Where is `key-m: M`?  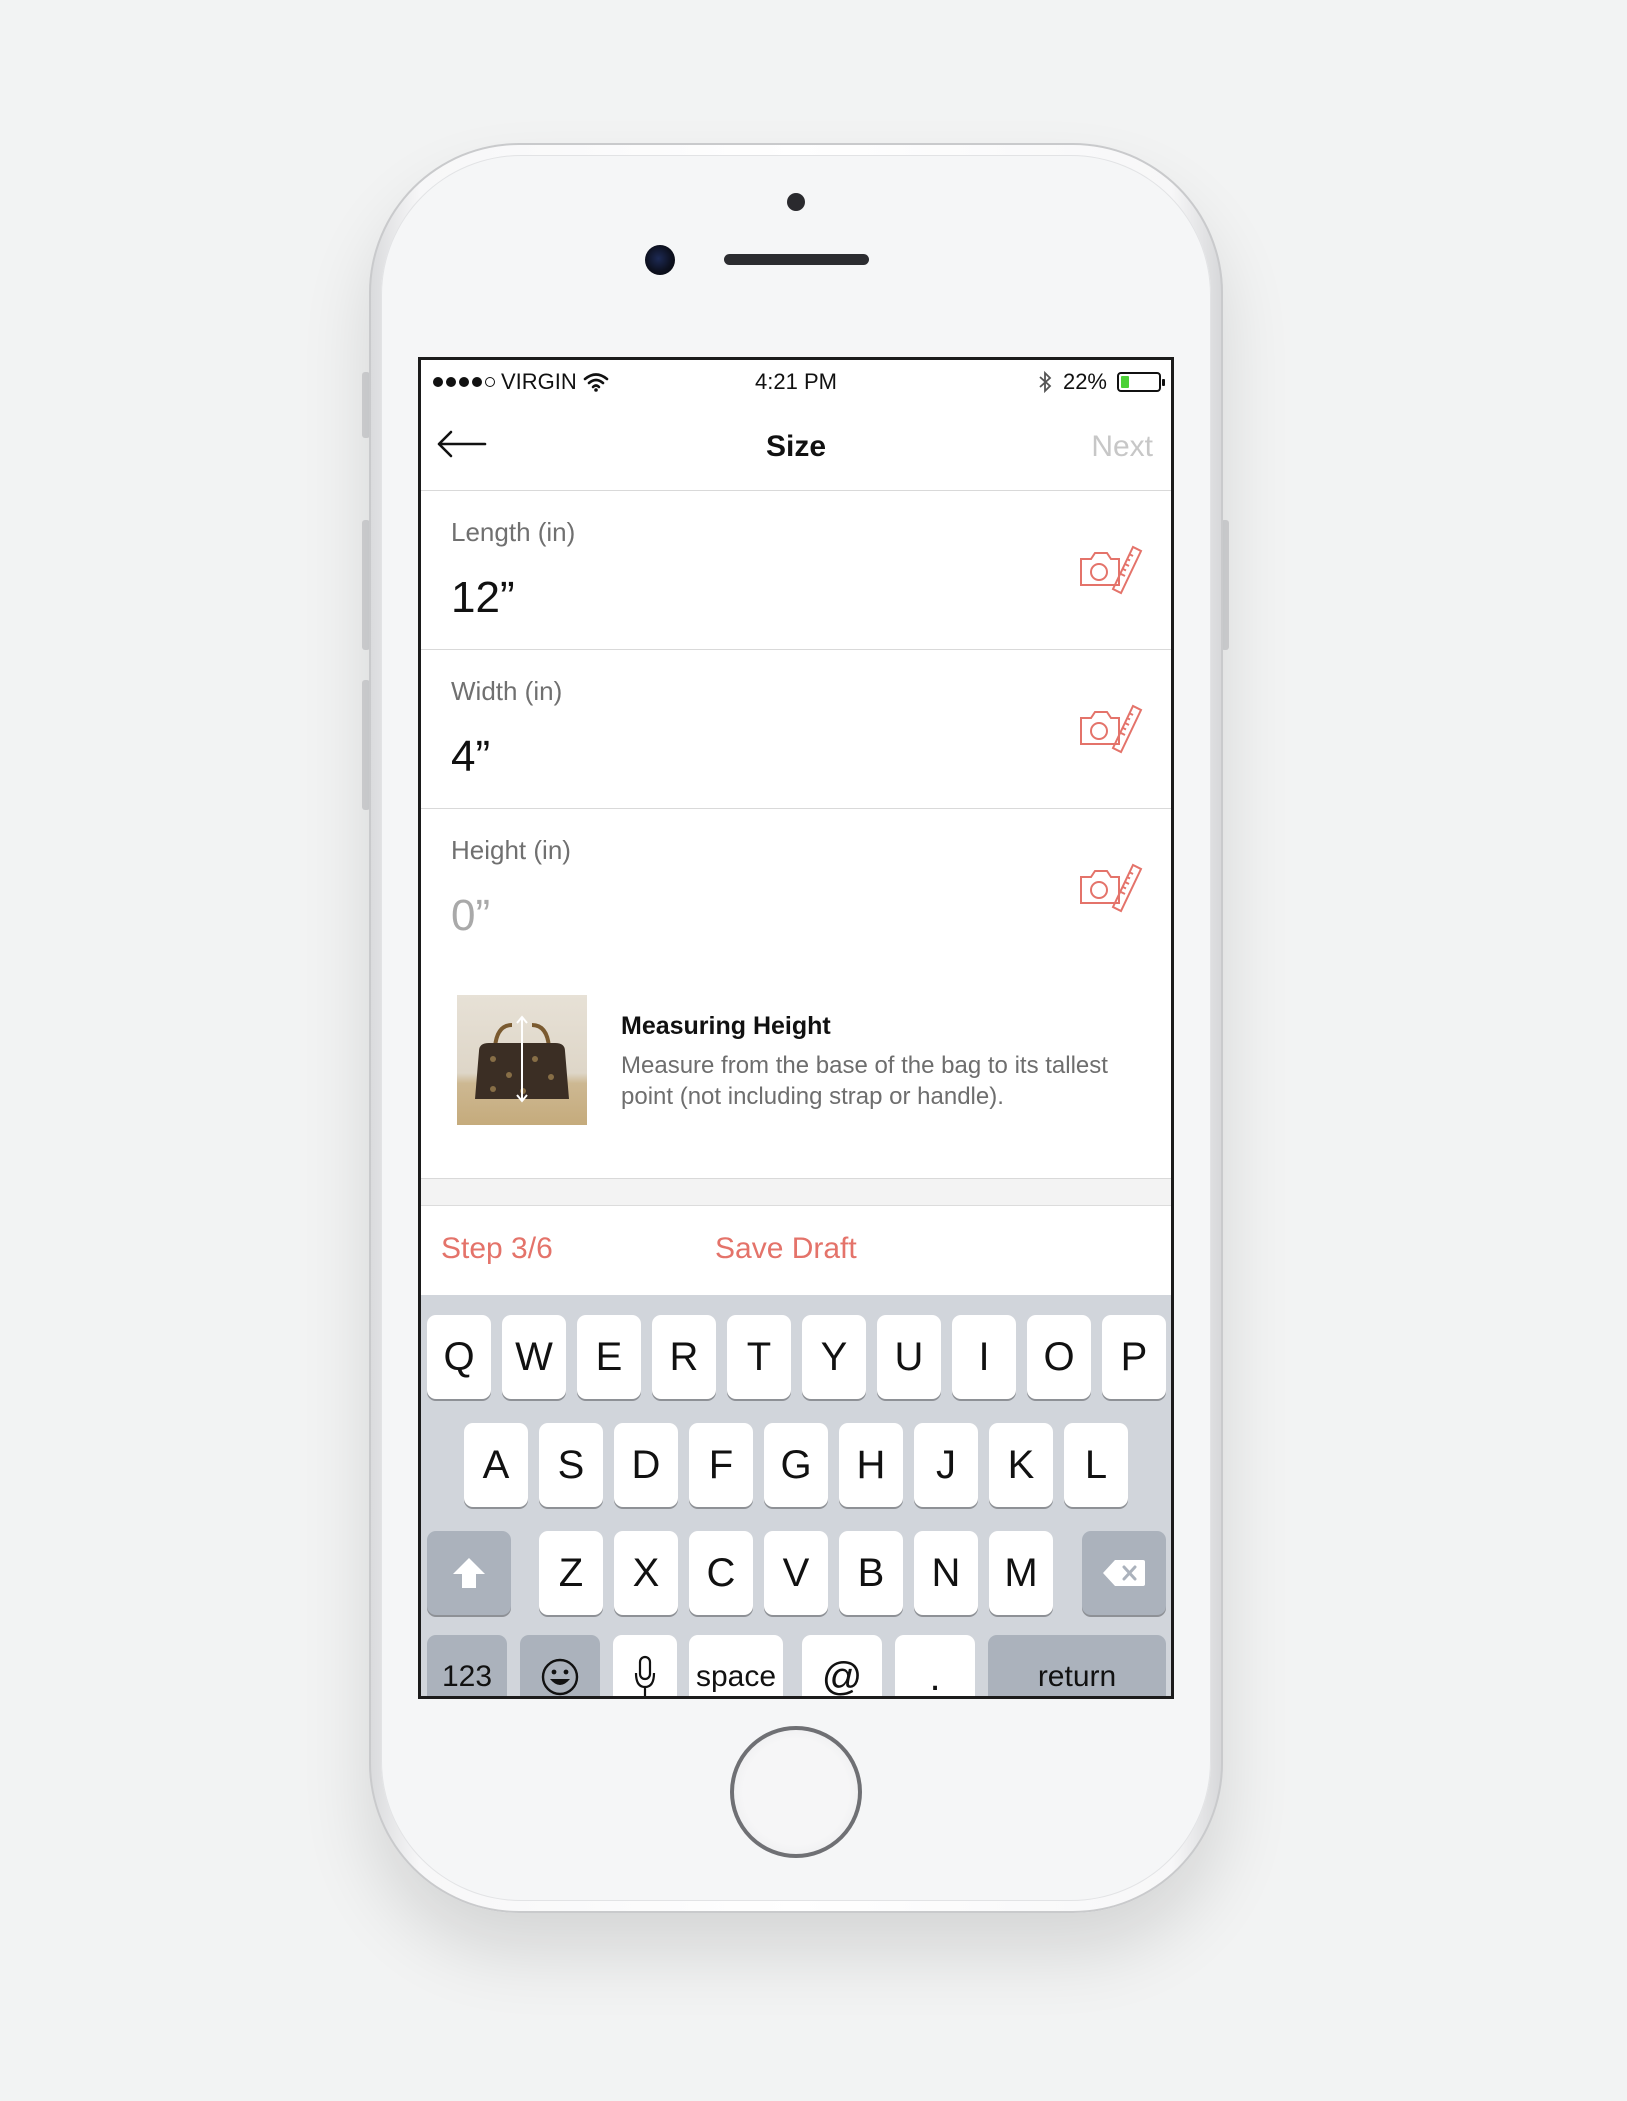
key-m: M is located at coordinates (1021, 1573).